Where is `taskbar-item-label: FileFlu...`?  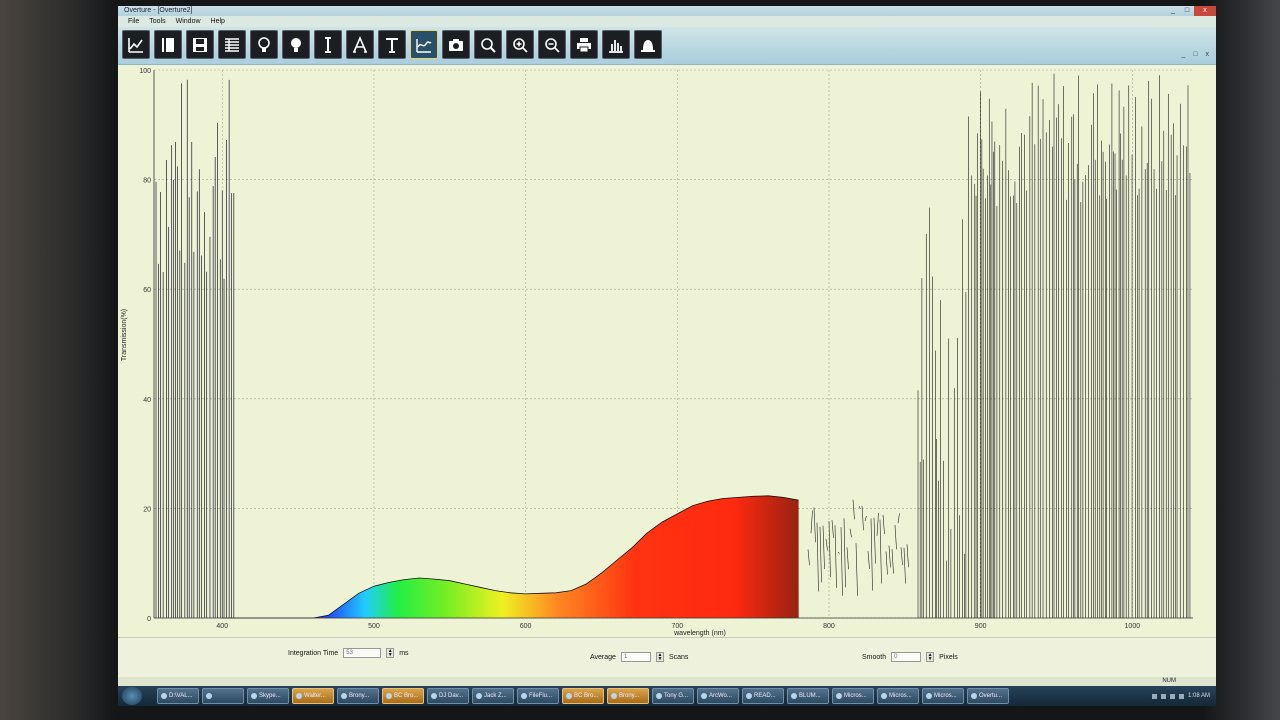 taskbar-item-label: FileFlu... is located at coordinates (541, 696).